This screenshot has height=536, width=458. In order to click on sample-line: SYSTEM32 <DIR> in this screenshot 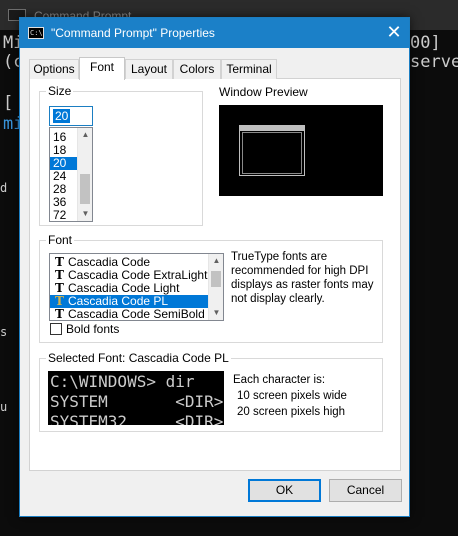, I will do `click(137, 418)`.